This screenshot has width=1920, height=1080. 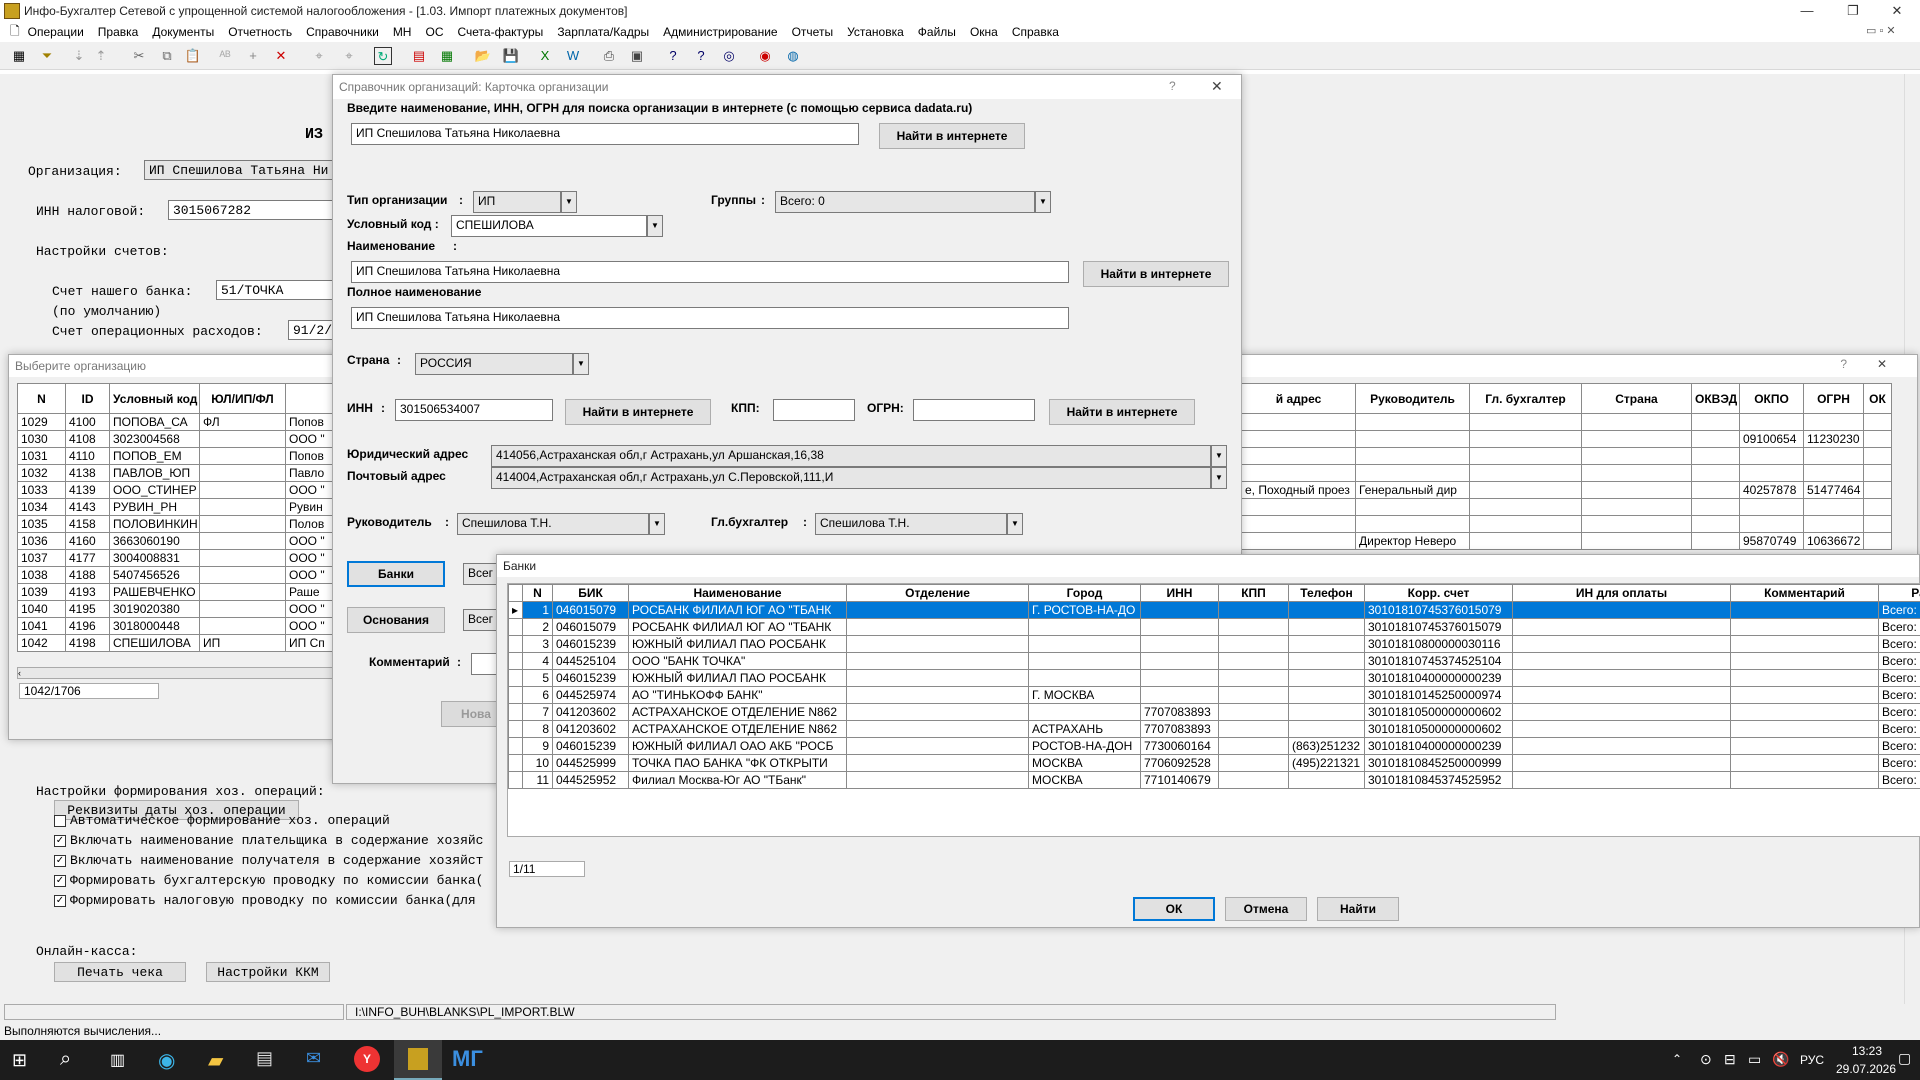 I want to click on table-cell: 4160, so click(x=87, y=541).